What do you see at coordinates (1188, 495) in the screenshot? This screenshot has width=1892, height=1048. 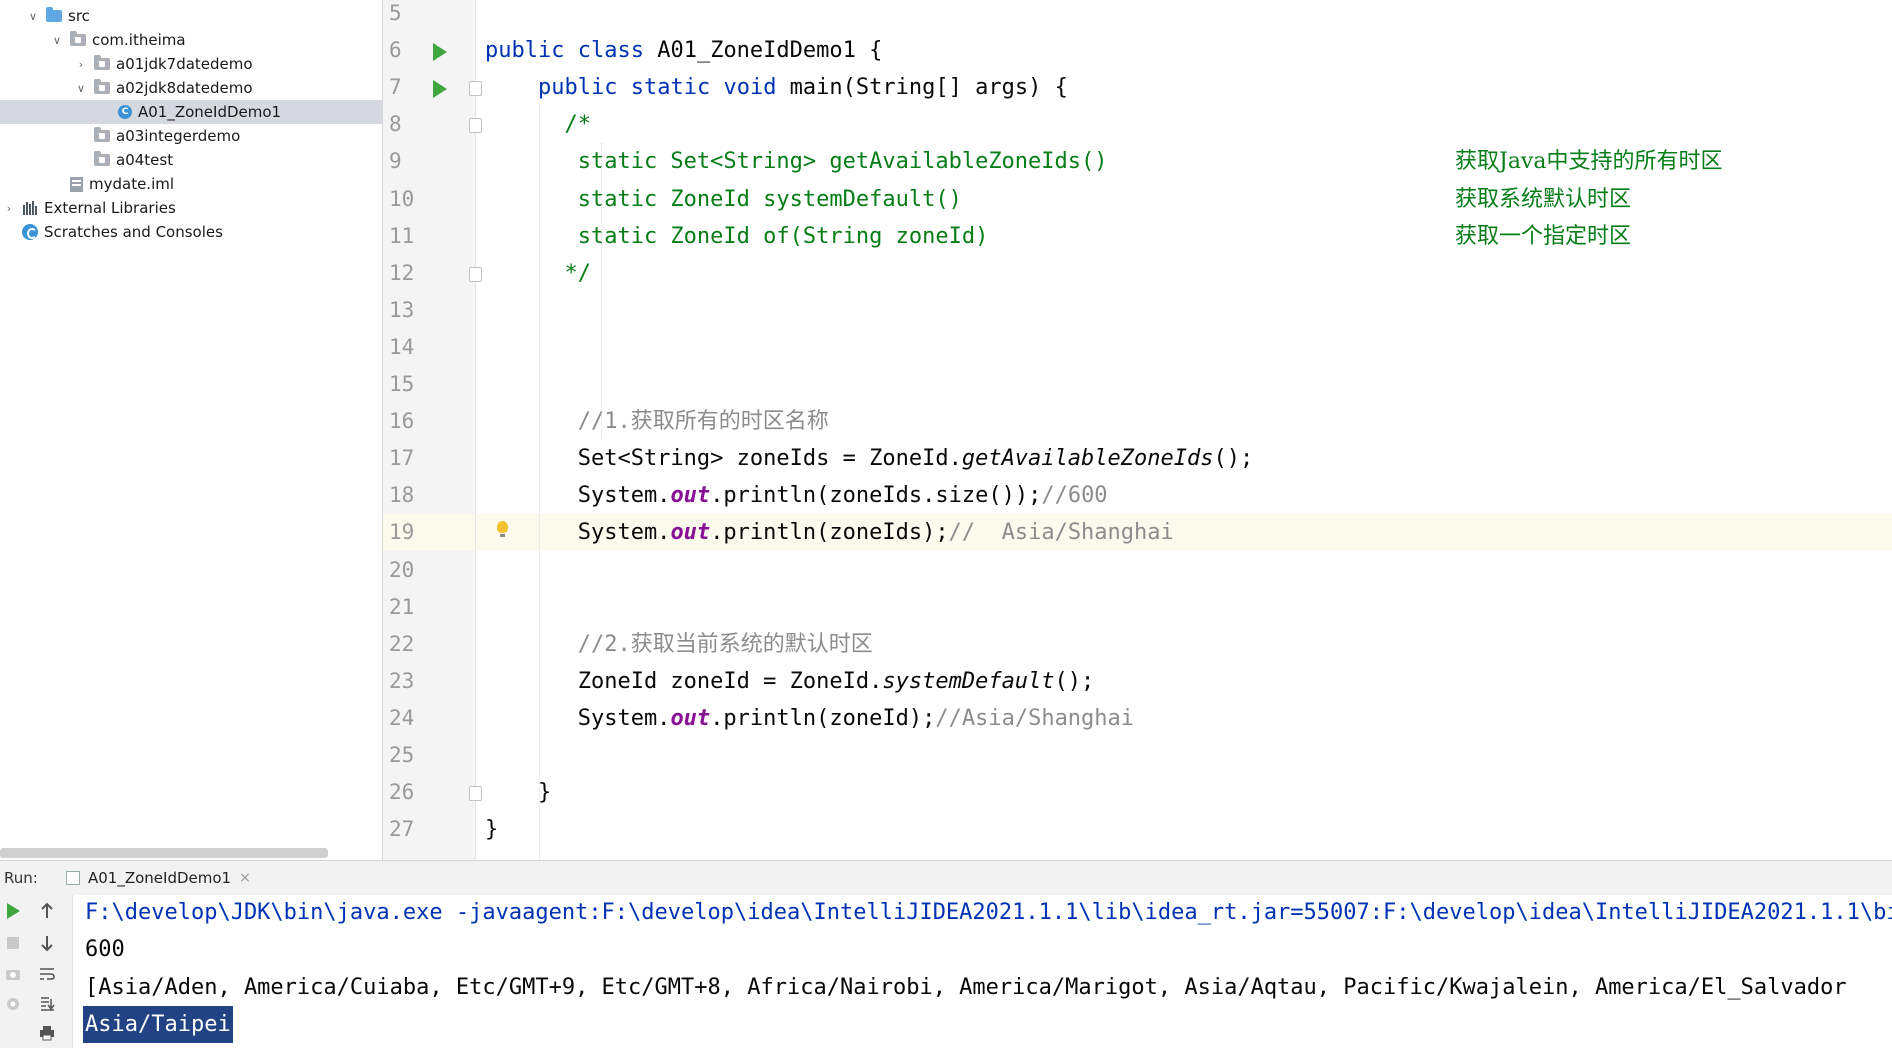 I see `code-line: System.out.println(zoneIds.size());//600` at bounding box center [1188, 495].